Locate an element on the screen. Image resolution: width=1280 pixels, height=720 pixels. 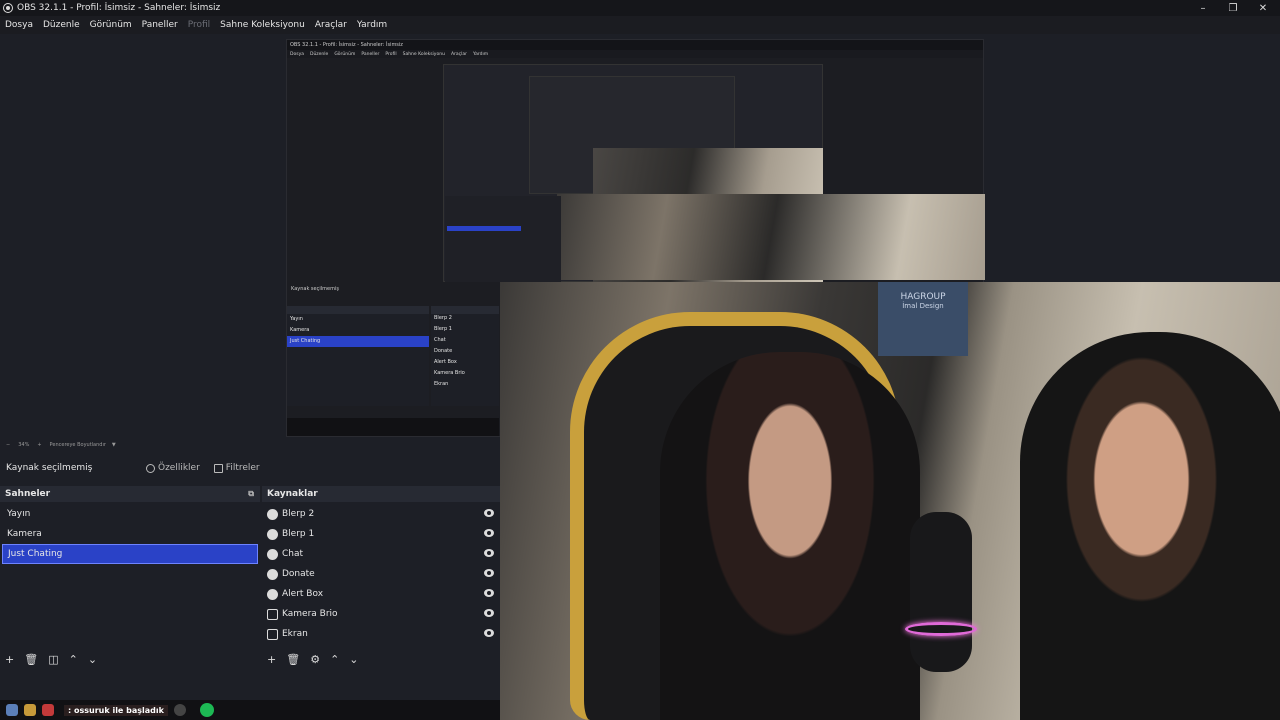
zoom-minus: − is located at coordinates (8, 445).